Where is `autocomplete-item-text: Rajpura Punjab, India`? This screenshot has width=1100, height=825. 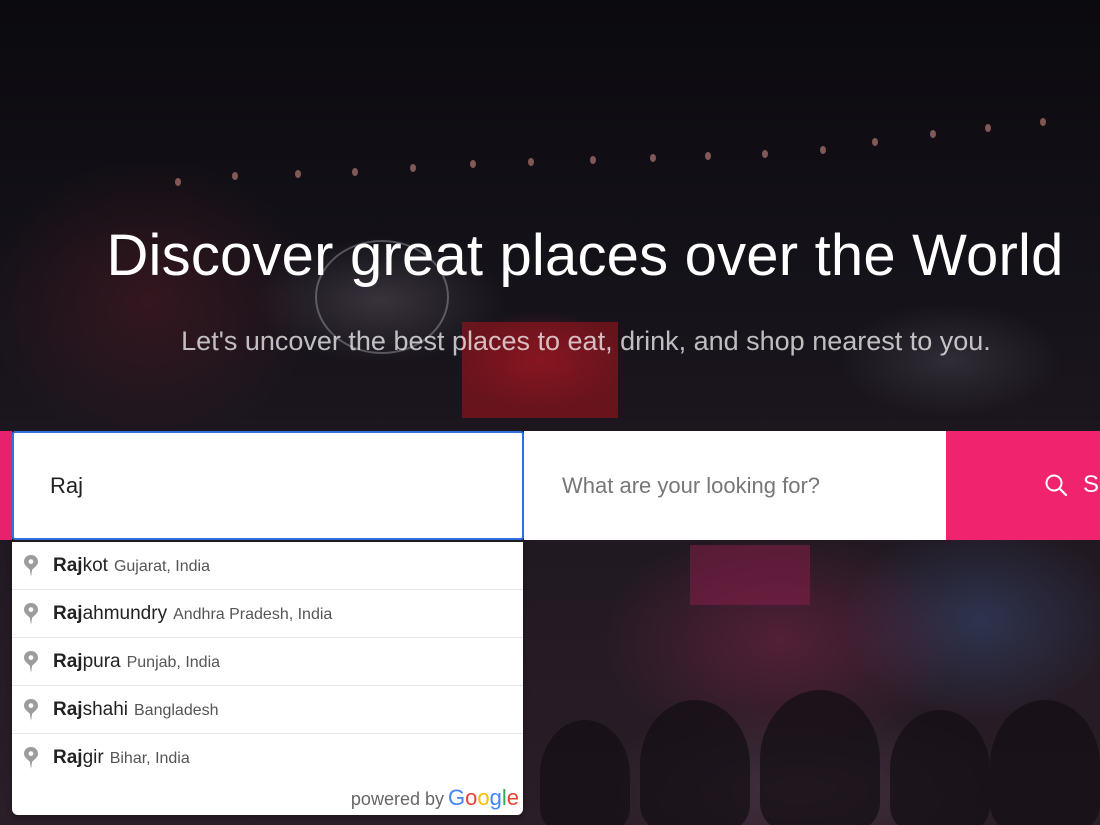
autocomplete-item-text: Rajpura Punjab, India is located at coordinates (137, 661).